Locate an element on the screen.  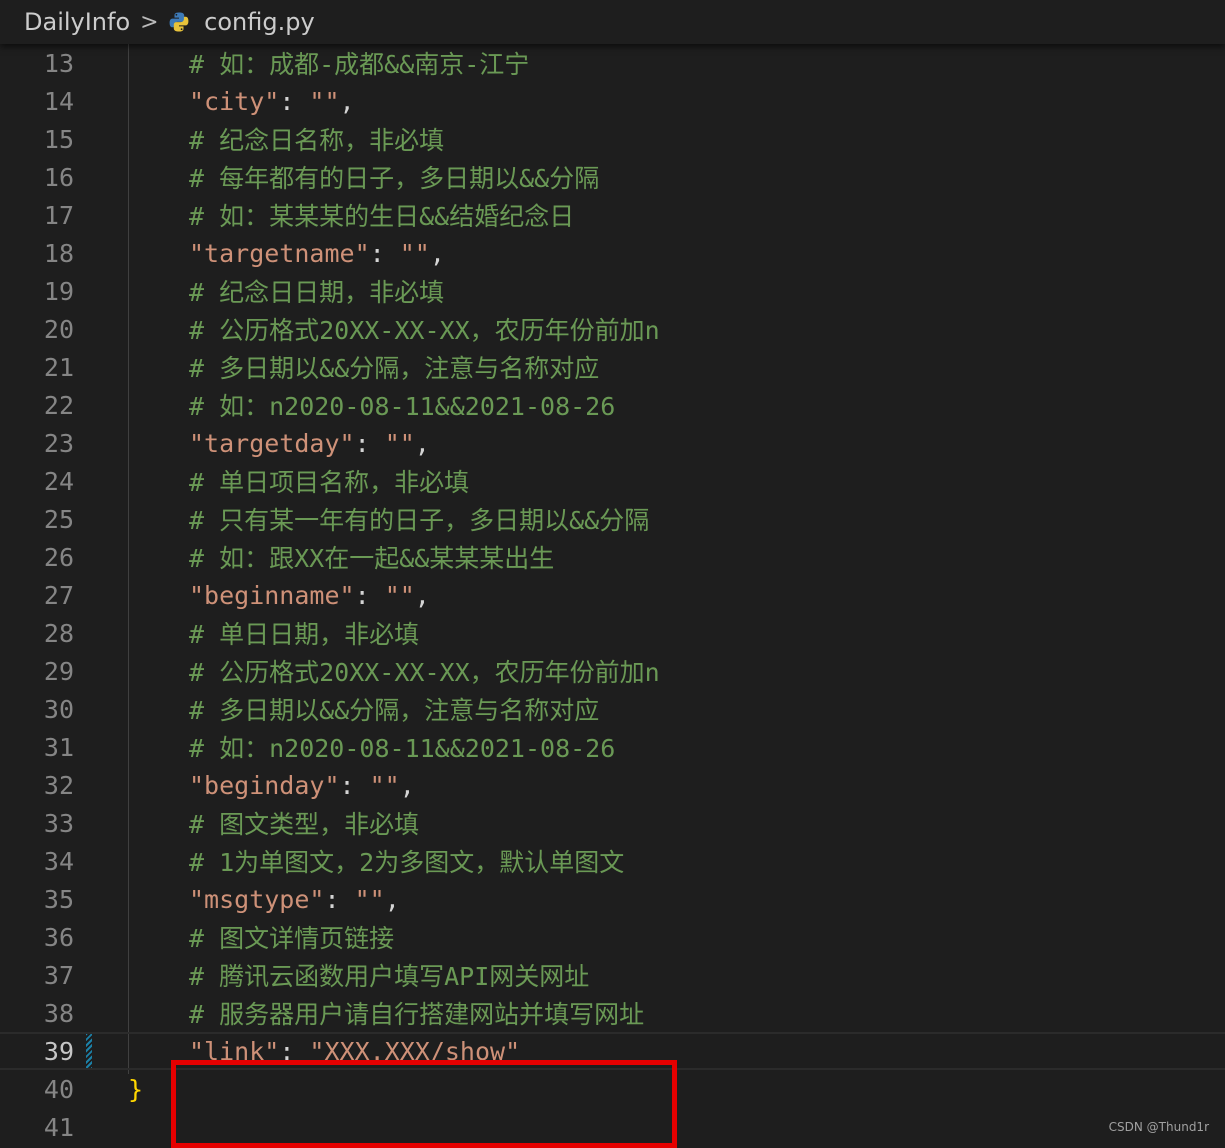
code-content: # 公历格式20XX-XX-XX，农历年份前加n is located at coordinates (424, 671).